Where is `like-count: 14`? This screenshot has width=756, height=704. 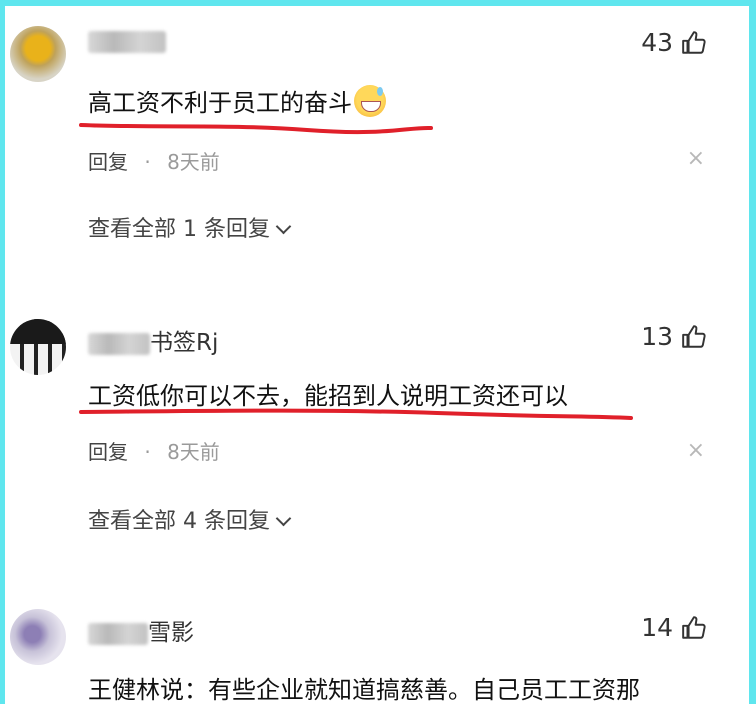 like-count: 14 is located at coordinates (657, 627).